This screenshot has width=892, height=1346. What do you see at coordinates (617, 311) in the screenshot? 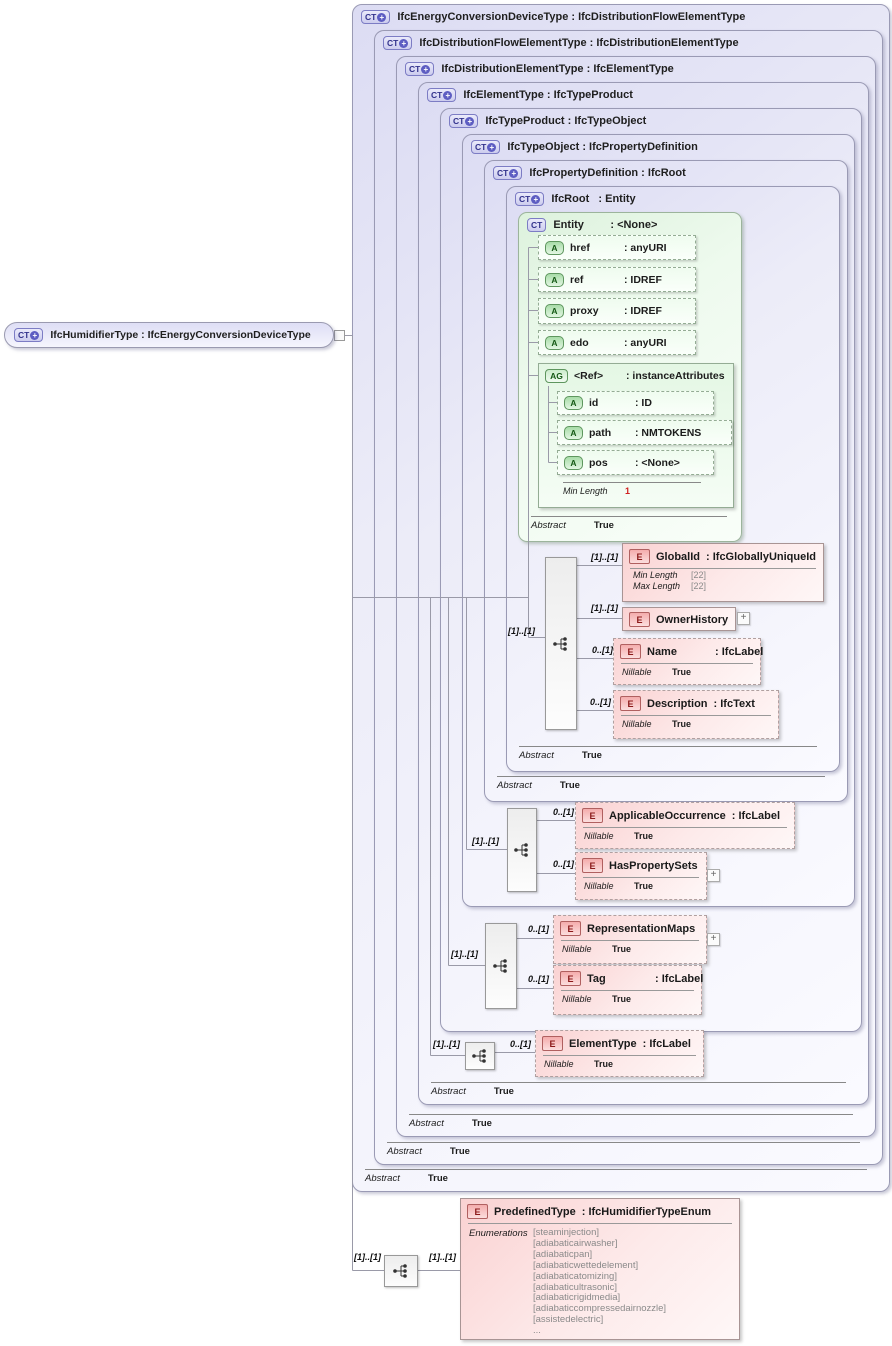
I see `attribute-box-proxy: A proxy : IDREF` at bounding box center [617, 311].